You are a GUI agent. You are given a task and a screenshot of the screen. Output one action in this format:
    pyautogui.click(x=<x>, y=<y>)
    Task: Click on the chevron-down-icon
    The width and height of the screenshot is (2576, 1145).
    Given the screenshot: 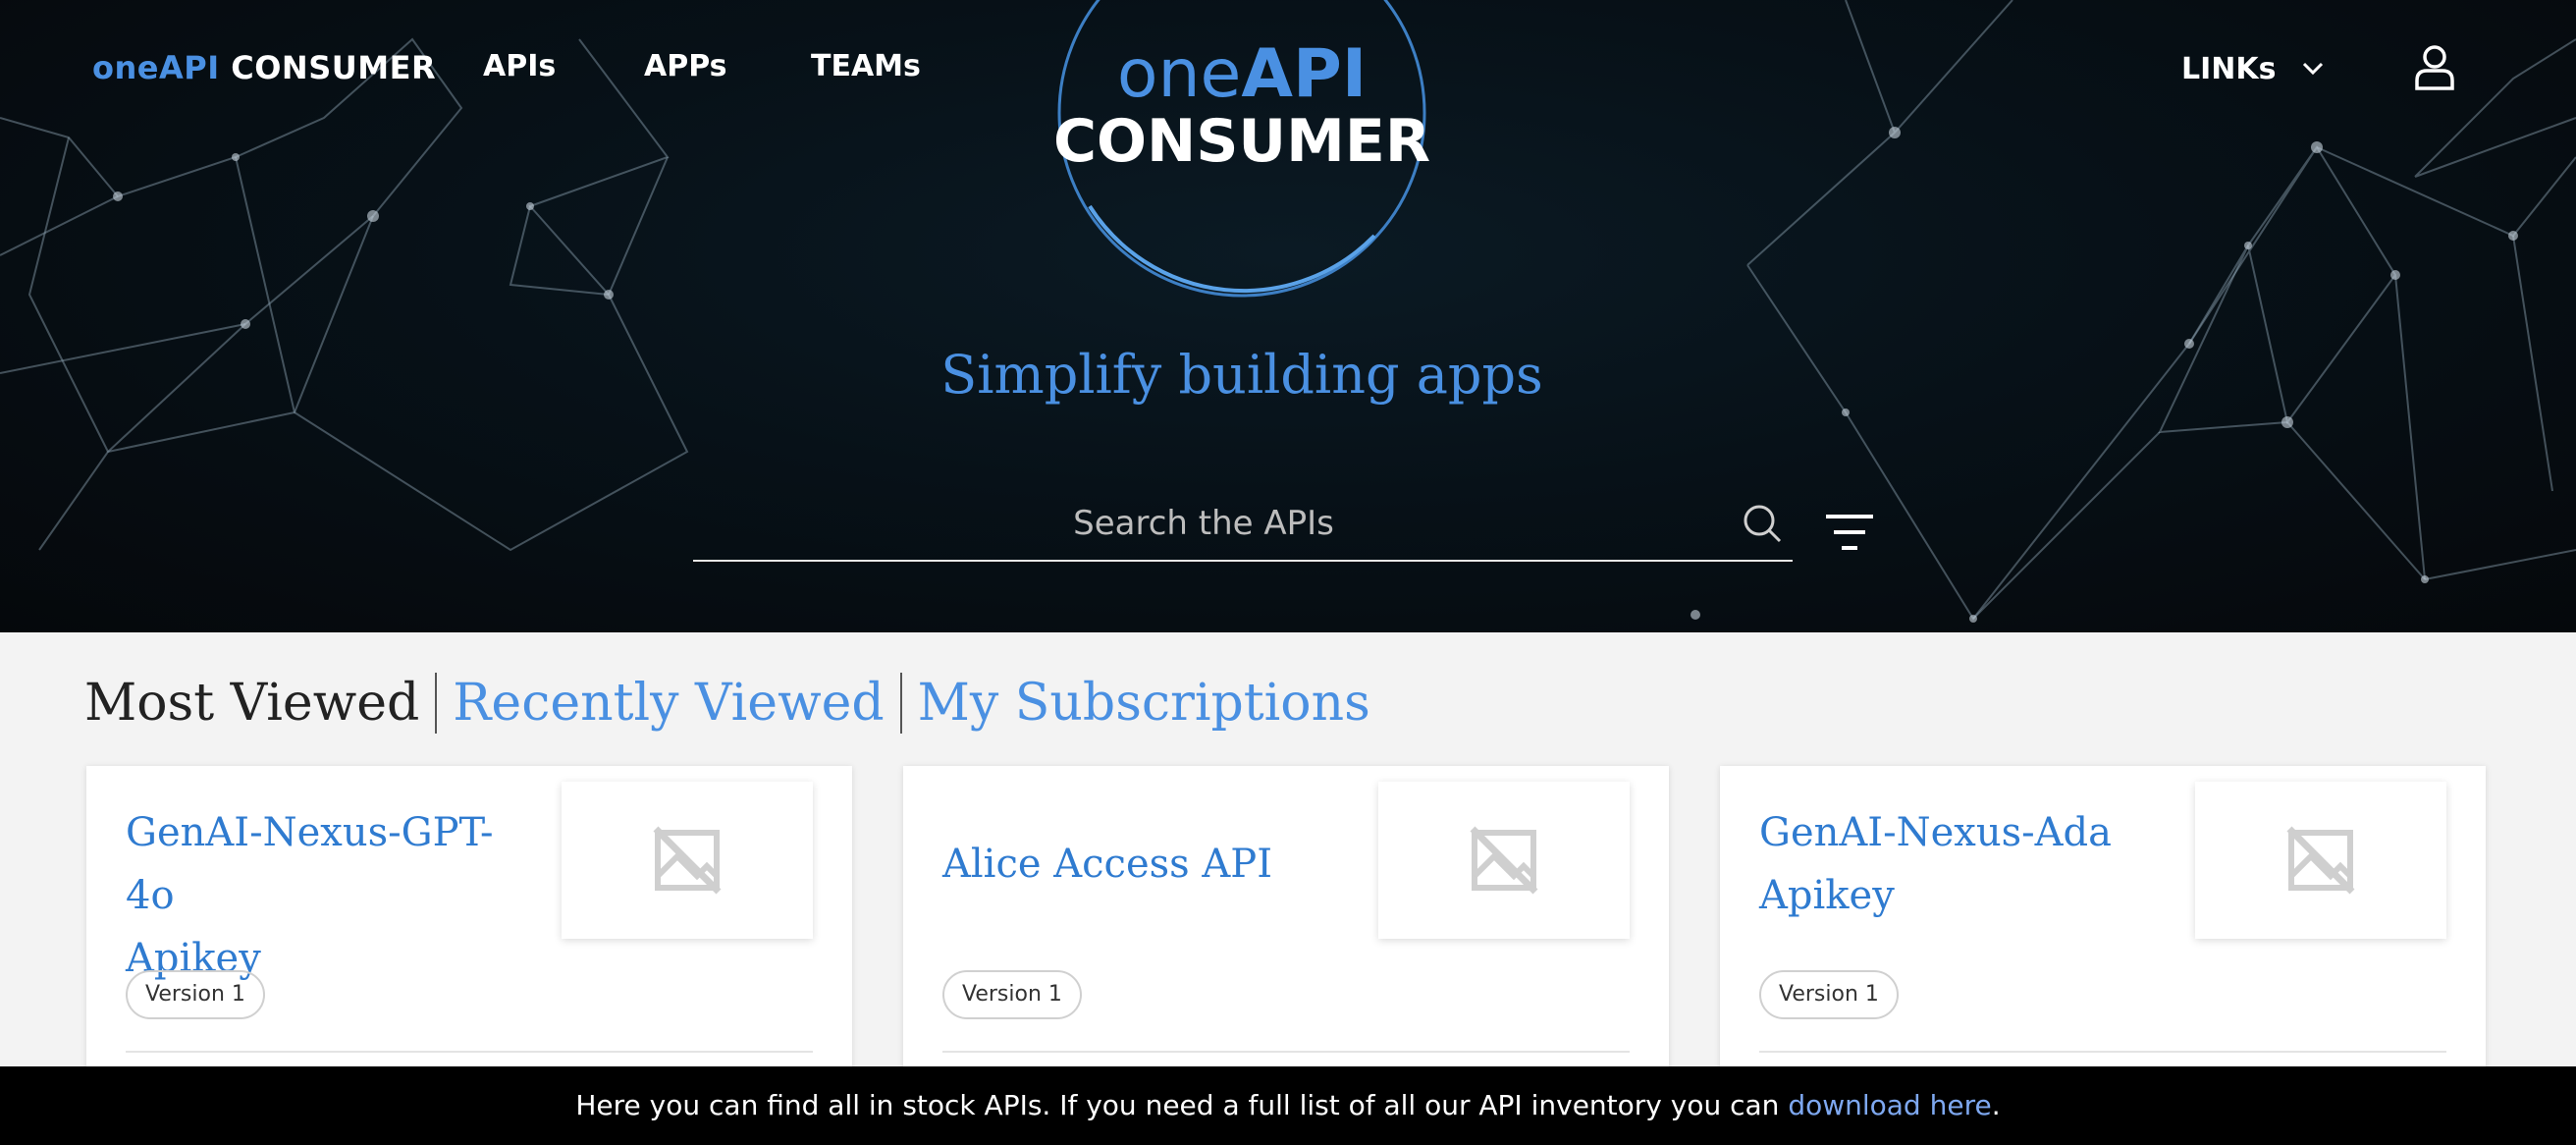 What is the action you would take?
    pyautogui.click(x=2312, y=69)
    